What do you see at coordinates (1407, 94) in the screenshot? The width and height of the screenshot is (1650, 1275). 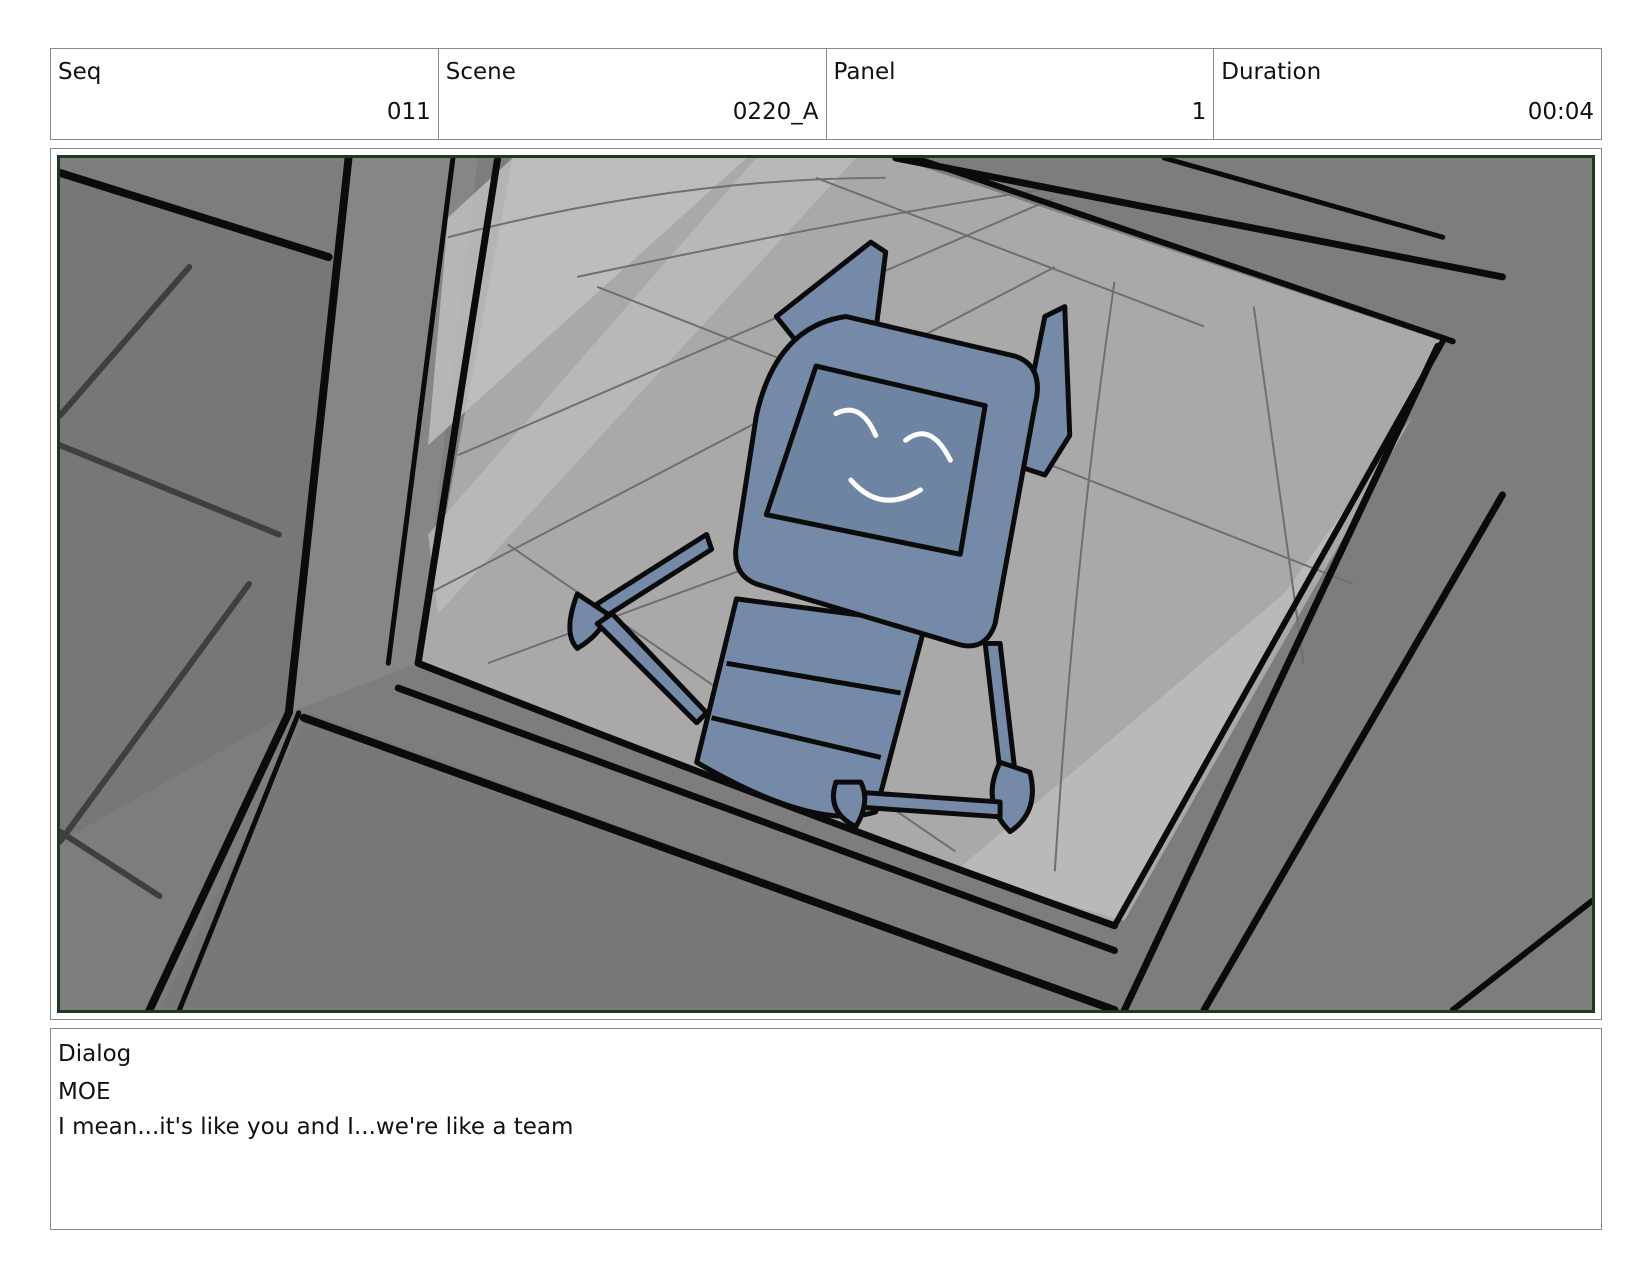 I see `duration-cell: Duration 00:04` at bounding box center [1407, 94].